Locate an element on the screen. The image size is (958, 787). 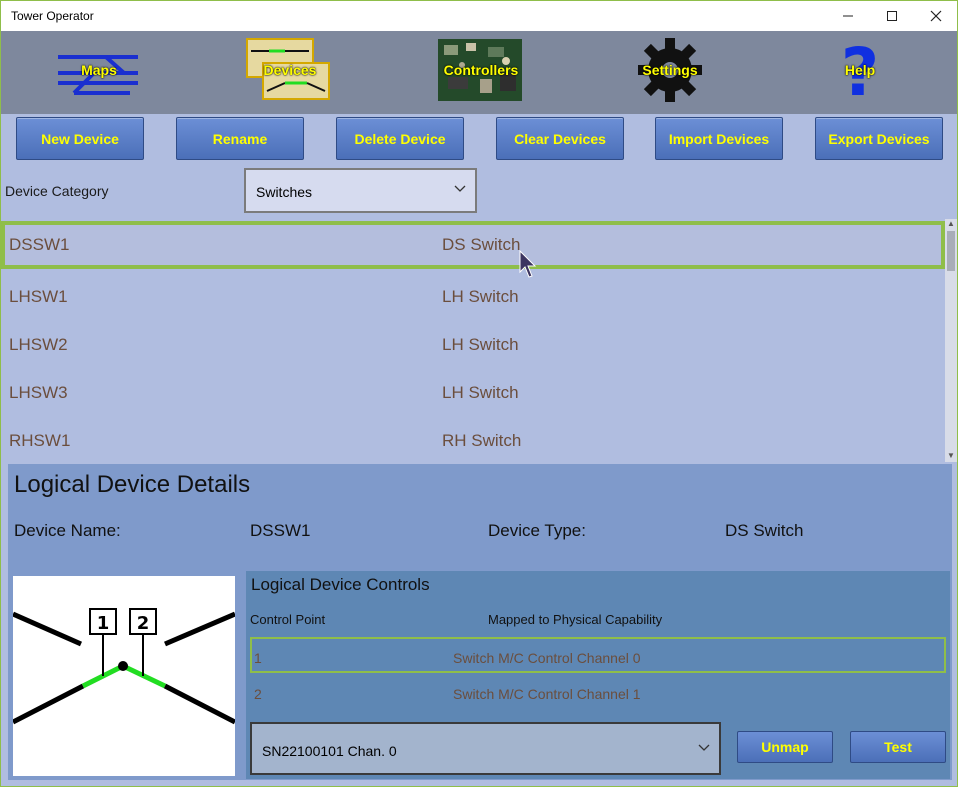
ds-switch-diagram-icon: 1 2 is located at coordinates (124, 666).